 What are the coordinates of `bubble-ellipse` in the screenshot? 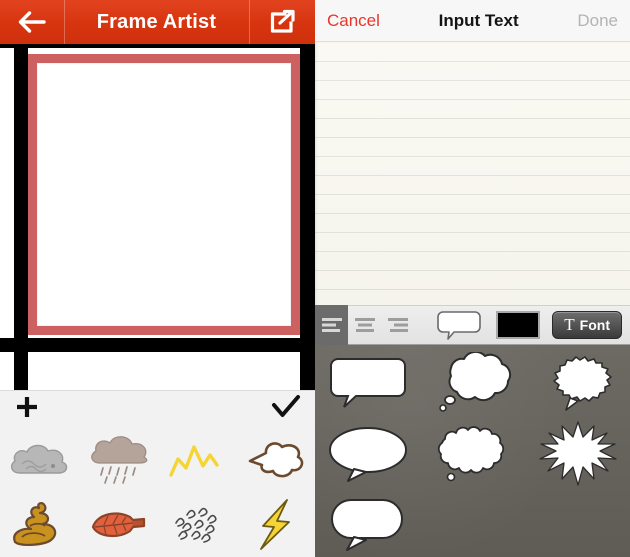 It's located at (367, 454).